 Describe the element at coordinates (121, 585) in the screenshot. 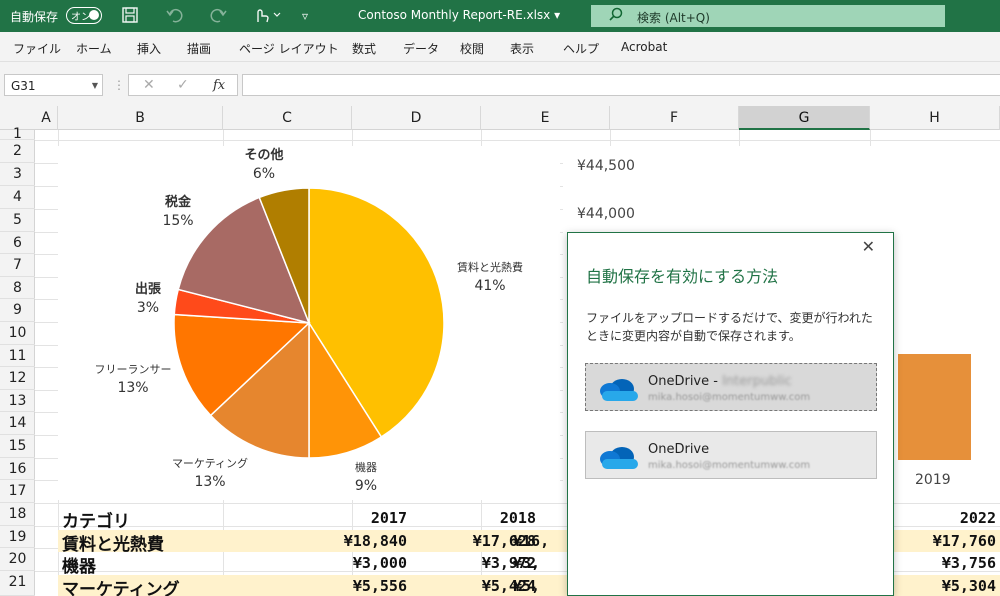

I see `row-label: マーケティング` at that location.